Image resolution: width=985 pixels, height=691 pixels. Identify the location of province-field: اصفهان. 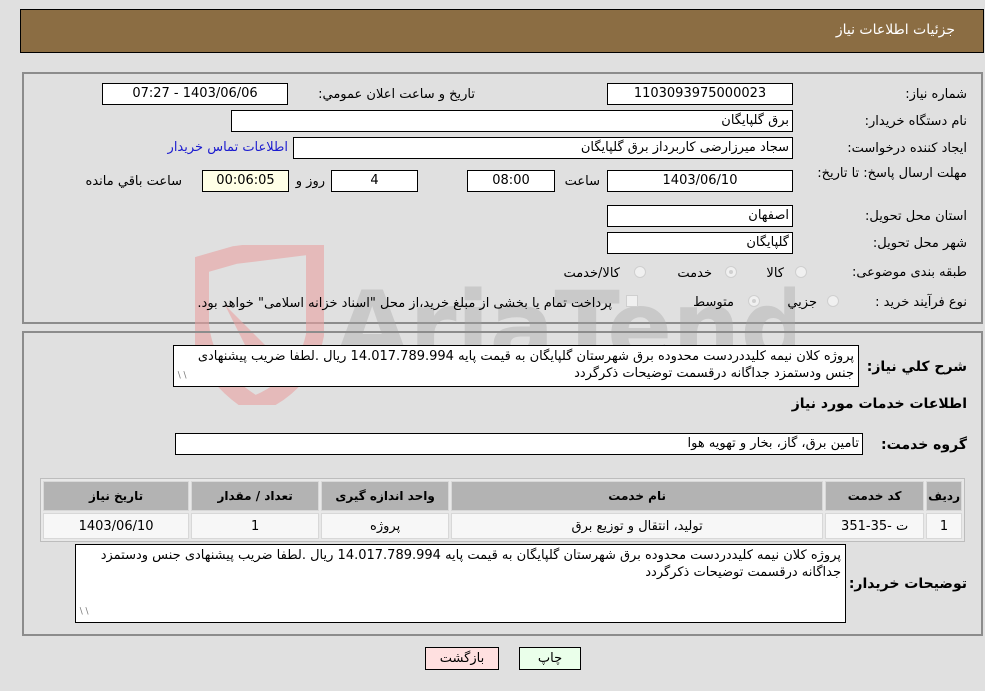
(700, 216).